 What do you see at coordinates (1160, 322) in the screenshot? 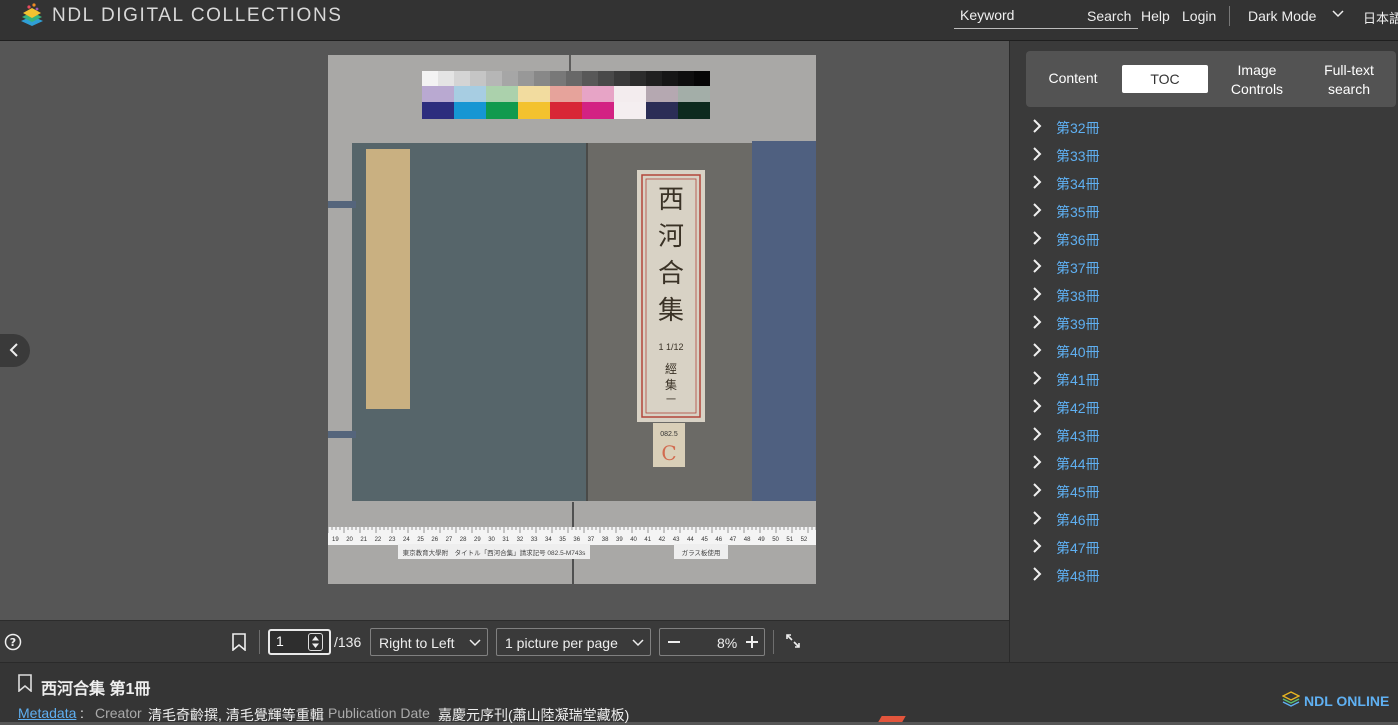
I see `toc-item: 第39冊` at bounding box center [1160, 322].